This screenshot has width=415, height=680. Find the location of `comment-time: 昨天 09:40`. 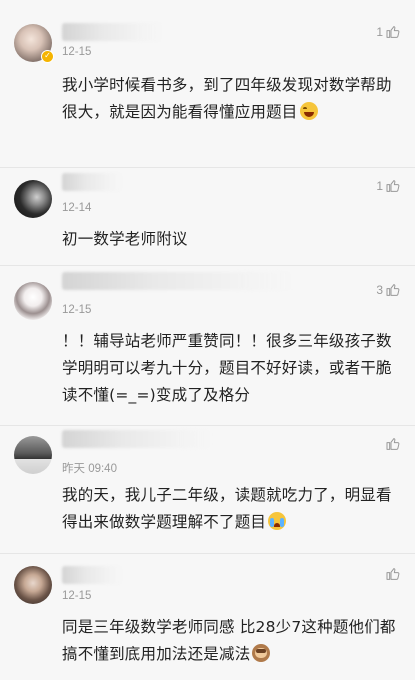

comment-time: 昨天 09:40 is located at coordinates (89, 469).